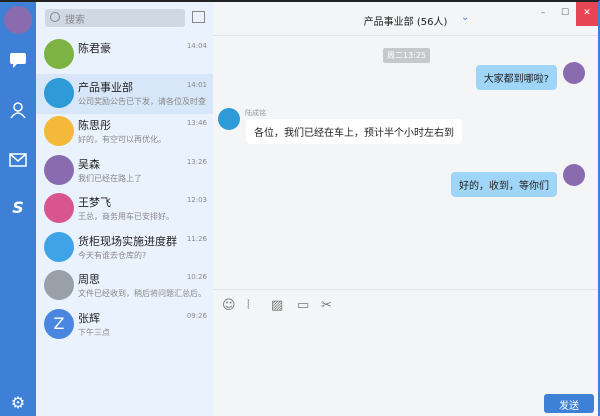  Describe the element at coordinates (354, 131) in the screenshot. I see `message-bubble: 各位，我们已经在车上，预计半个小时左右到` at that location.